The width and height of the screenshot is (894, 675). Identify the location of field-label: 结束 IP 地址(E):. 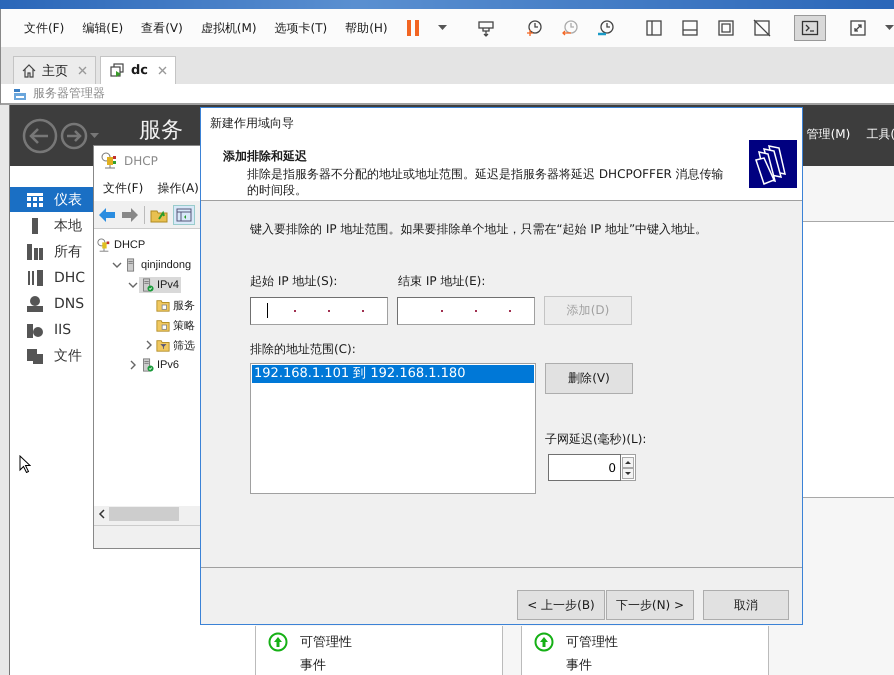
(442, 281).